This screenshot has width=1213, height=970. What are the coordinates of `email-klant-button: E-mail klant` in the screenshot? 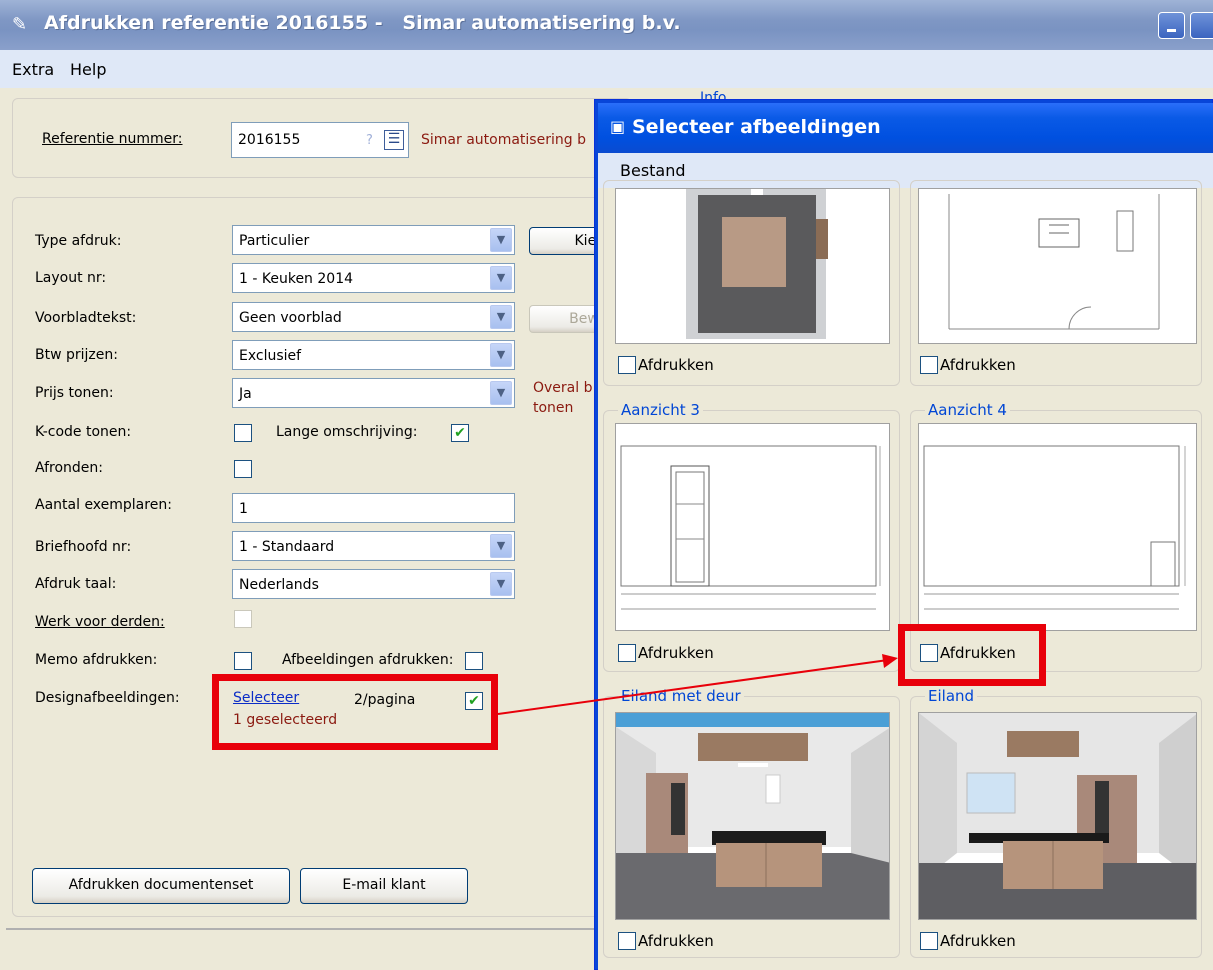 It's located at (384, 886).